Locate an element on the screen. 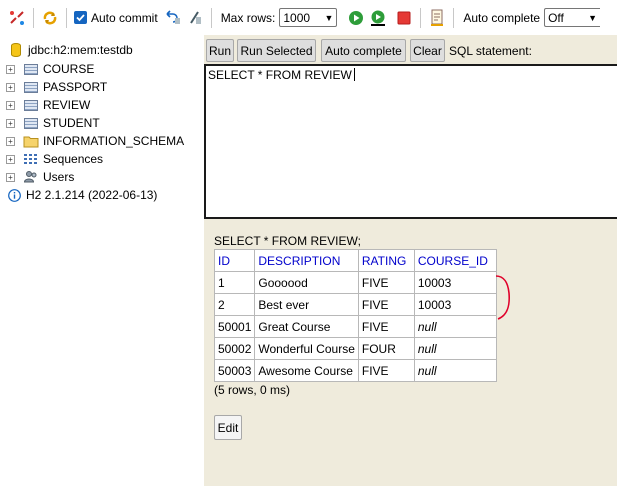  refresh-icon is located at coordinates (50, 18).